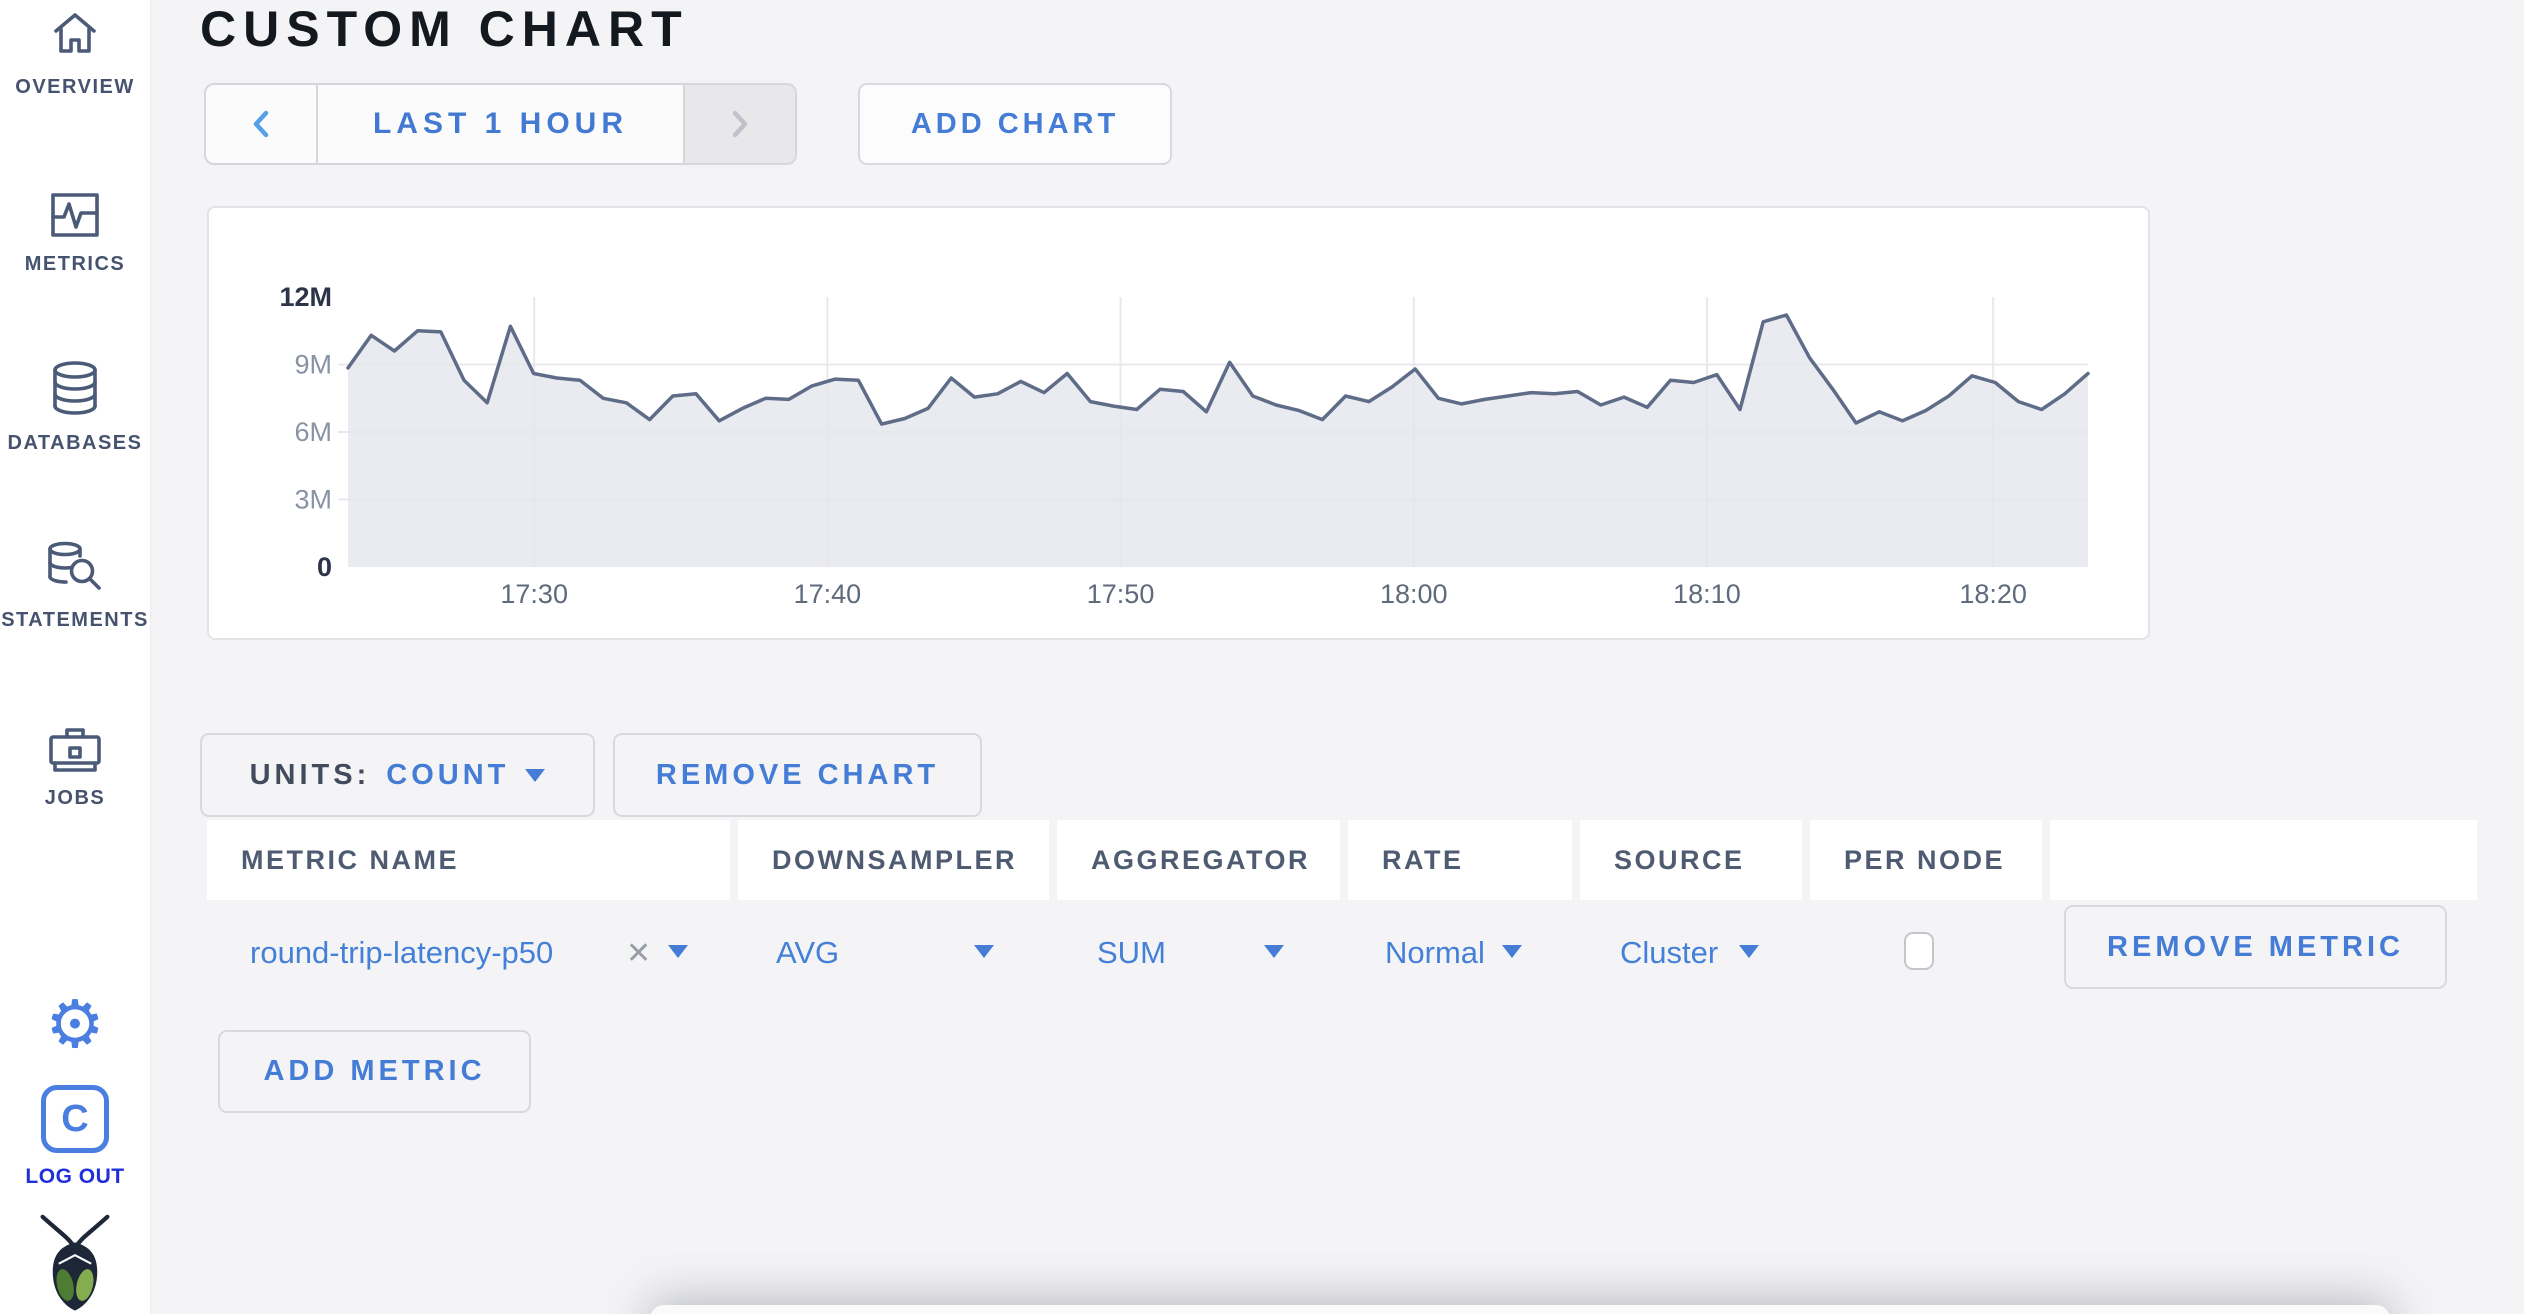 The width and height of the screenshot is (2524, 1314). Describe the element at coordinates (2255, 947) in the screenshot. I see `remove-metric-button: REMOVE METRIC` at that location.